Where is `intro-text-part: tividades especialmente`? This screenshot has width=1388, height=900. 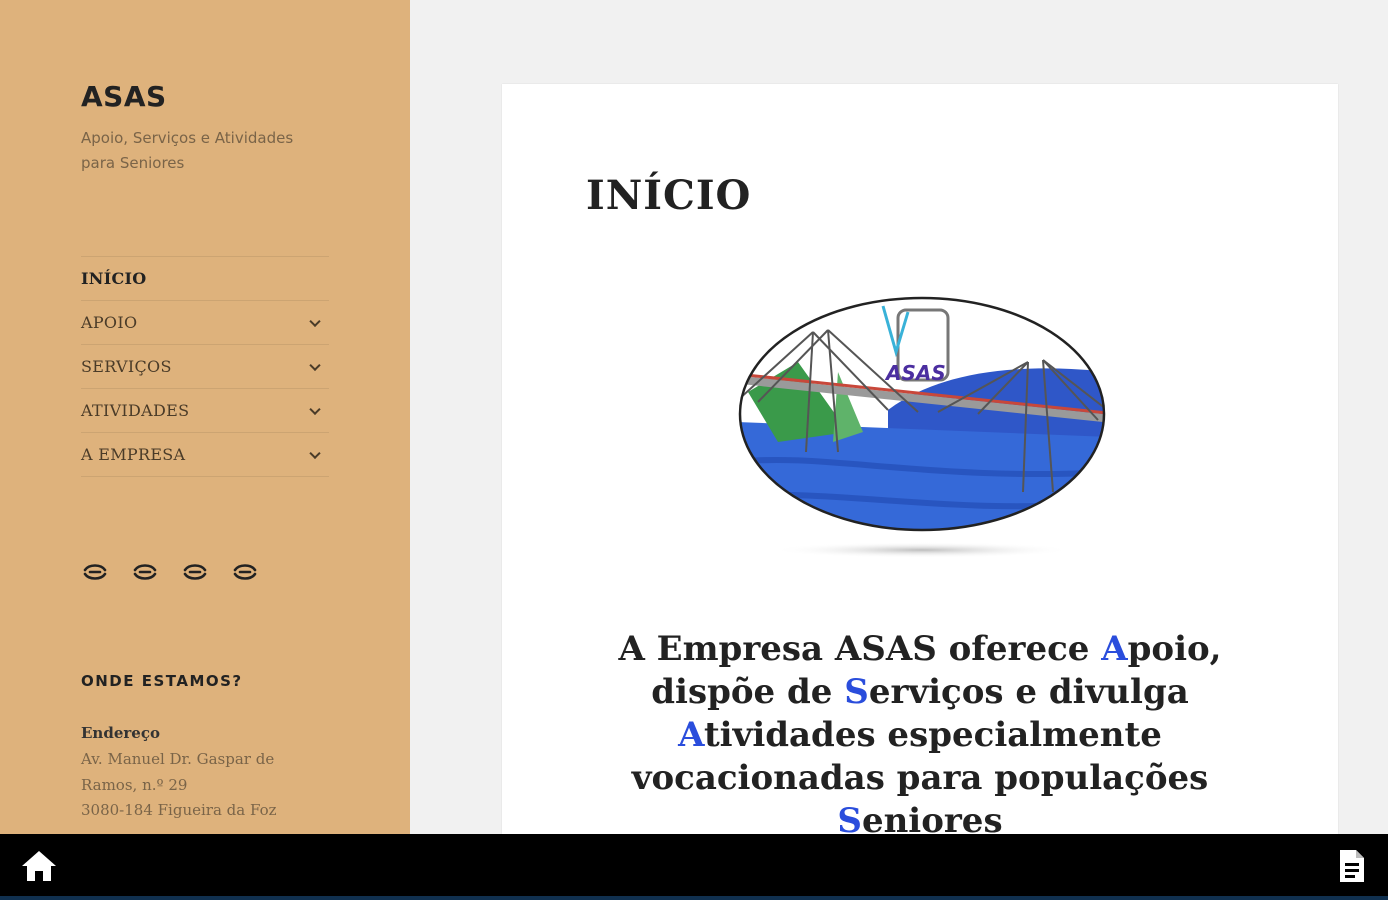
intro-text-part: tividades especialmente is located at coordinates (932, 735).